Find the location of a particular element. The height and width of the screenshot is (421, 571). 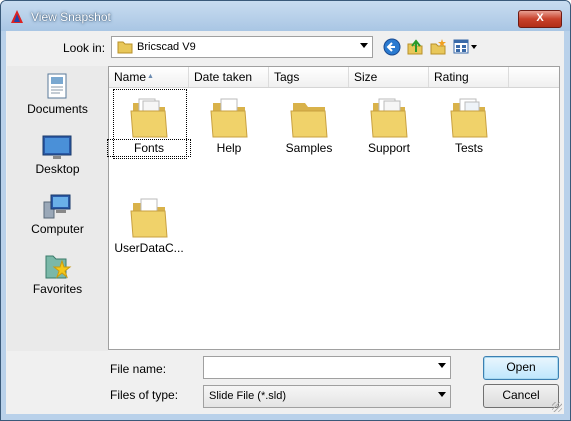

app-icon is located at coordinates (17, 16).